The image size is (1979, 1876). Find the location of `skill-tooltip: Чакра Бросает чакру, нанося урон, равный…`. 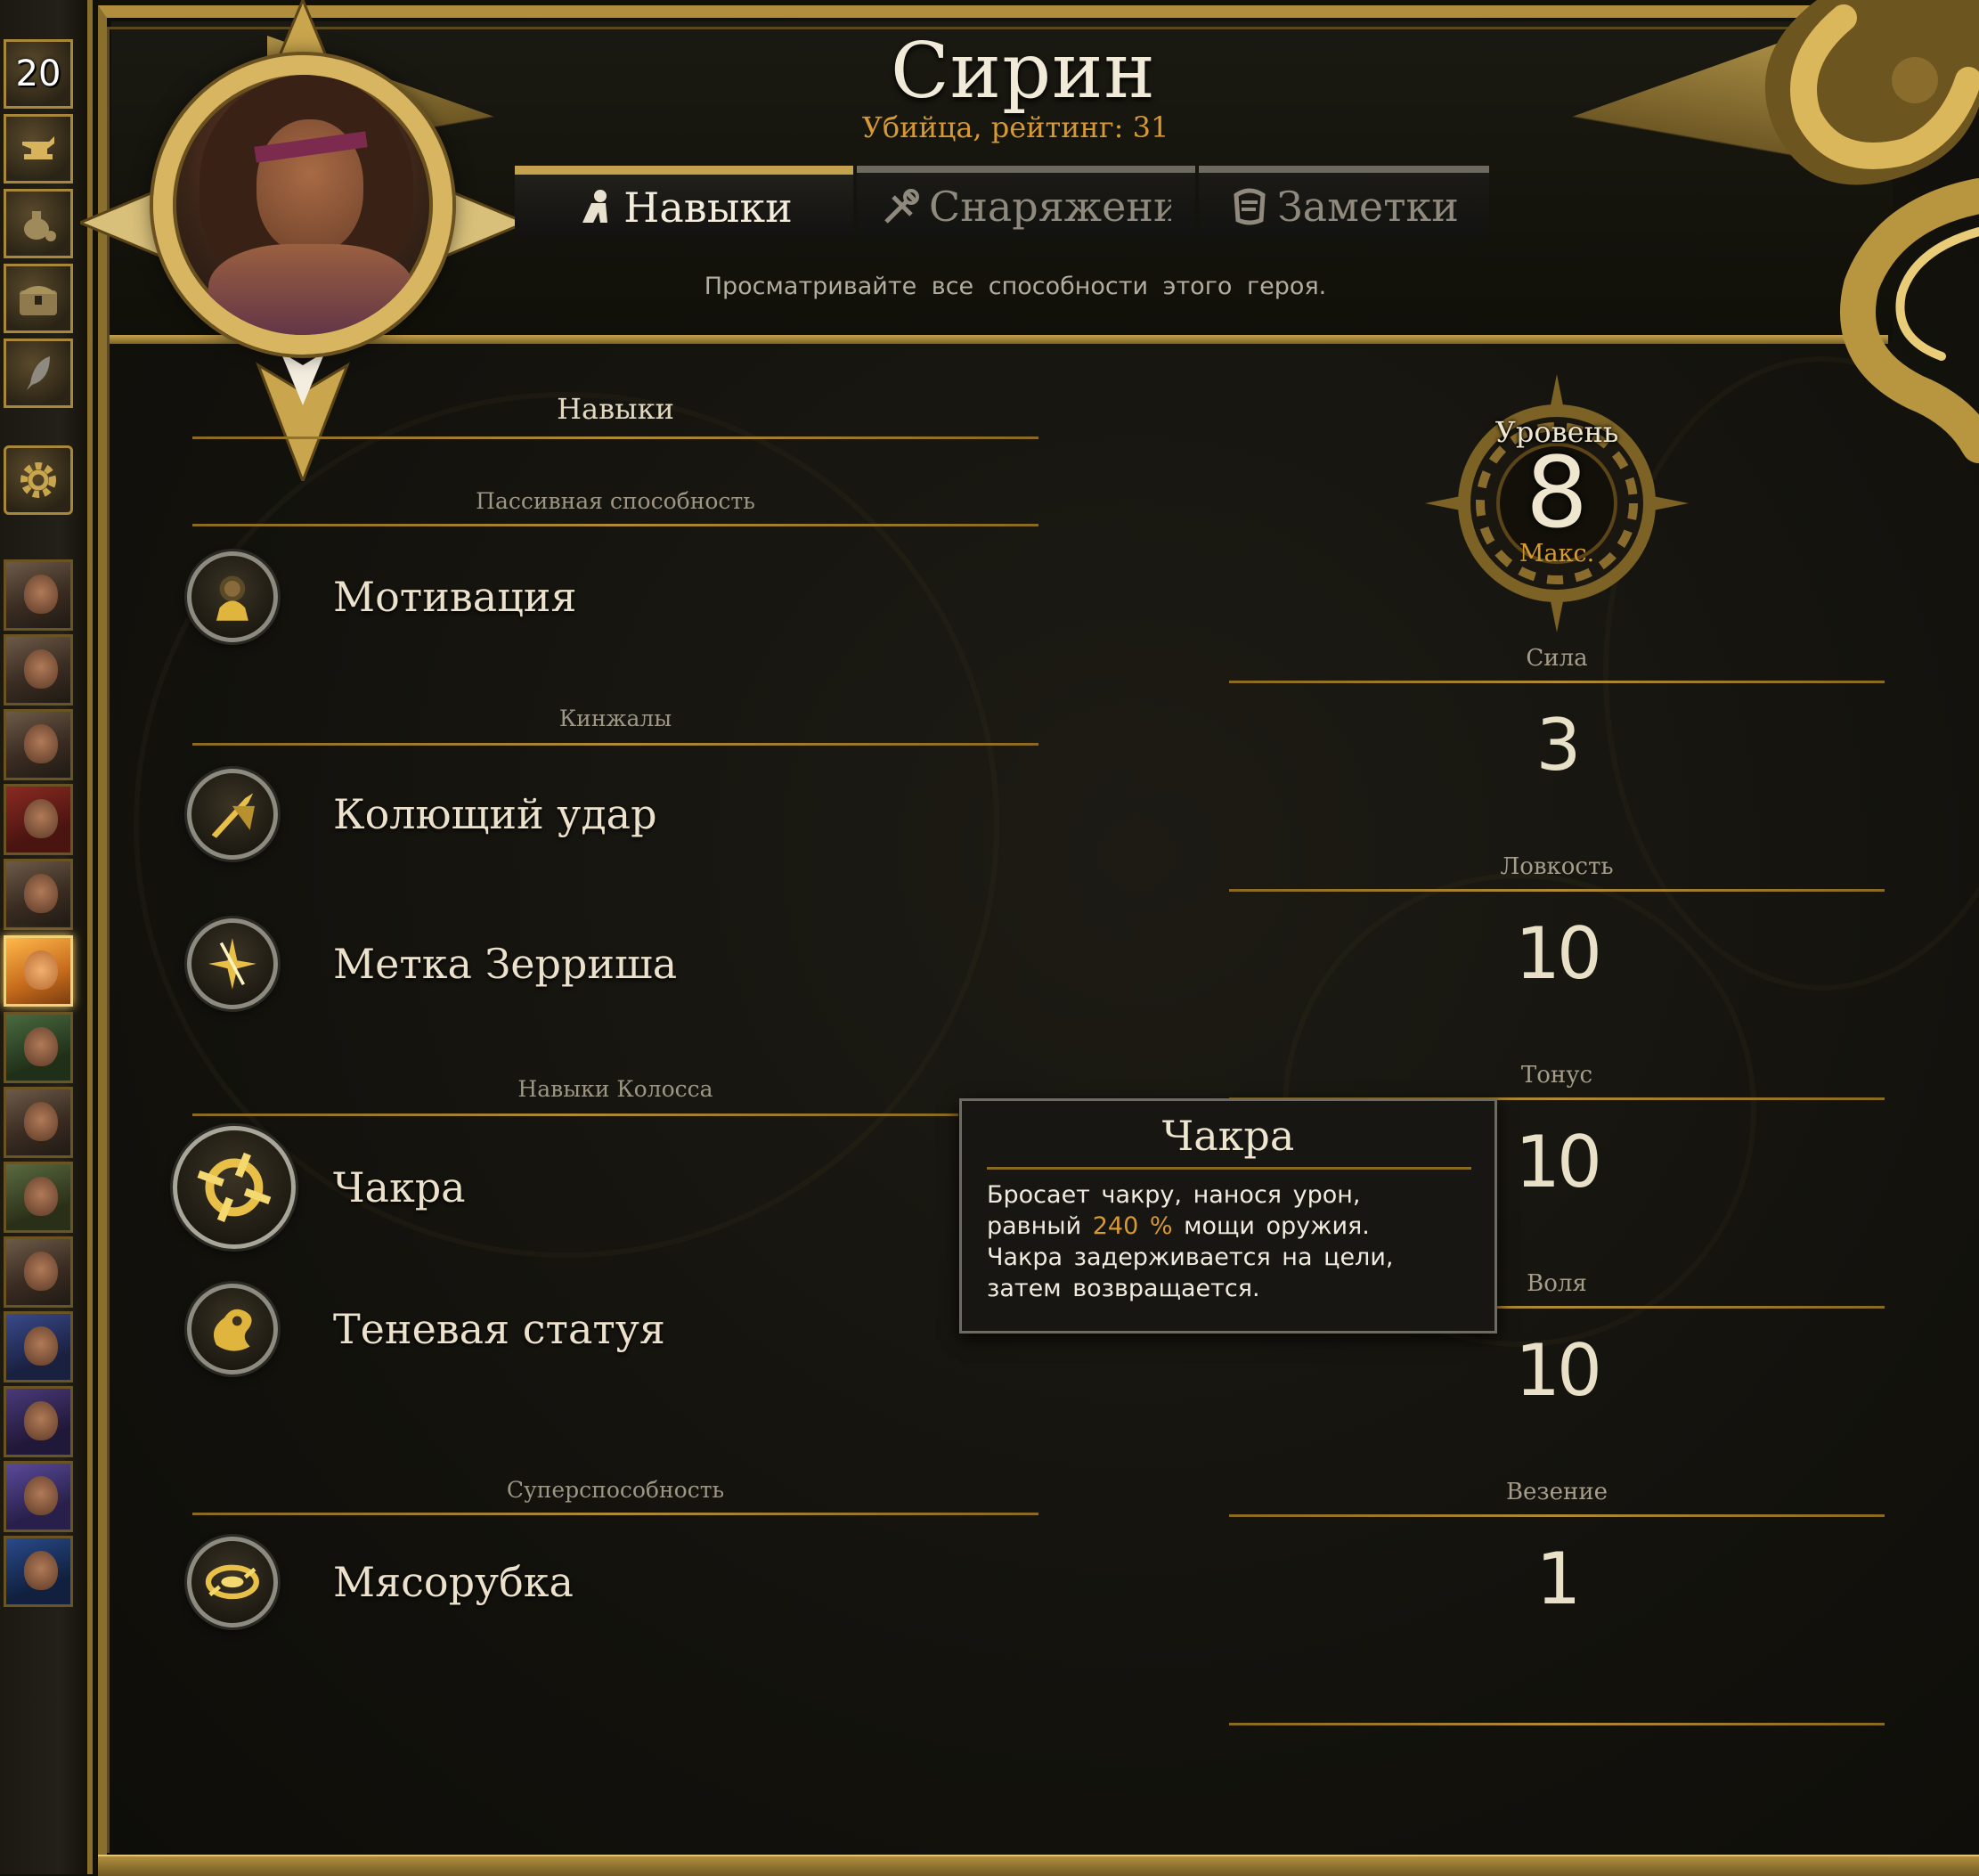

skill-tooltip: Чакра Бросает чакру, нанося урон, равный… is located at coordinates (1228, 1216).